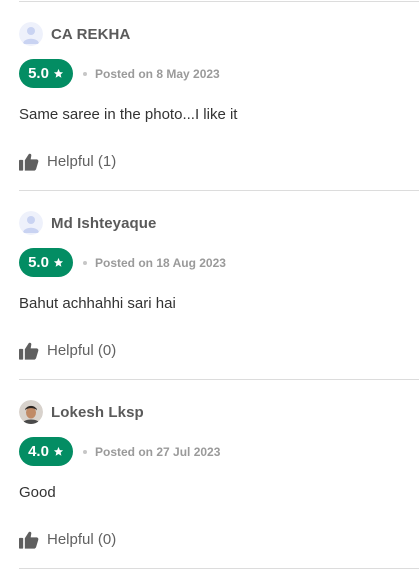  What do you see at coordinates (37, 492) in the screenshot?
I see `review-text: Good` at bounding box center [37, 492].